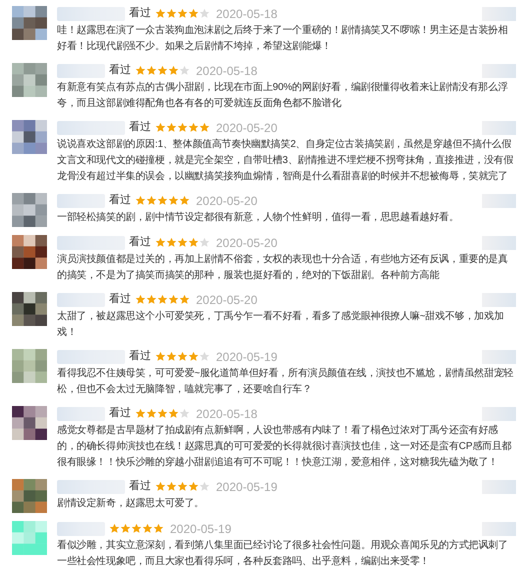 Image resolution: width=526 pixels, height=572 pixels. I want to click on review-text: 说说喜欢这部剧的原因:1、整体颜值高节奏快幽默搞笑2、自身定位古装搞笑剧，虽然是穿越但不搞什么假文言文和现代文的碰撞梗，就是完全架空，自带吐槽3、剧情推进不埋烂梗不拐弯抹角，直接推进，没有假龙骨没有超过半集的误会，以幽默搞笑接狗血煽情，智商是什么看甜喜剧的时候并不想被侮辱，笑就完了, so click(285, 161).